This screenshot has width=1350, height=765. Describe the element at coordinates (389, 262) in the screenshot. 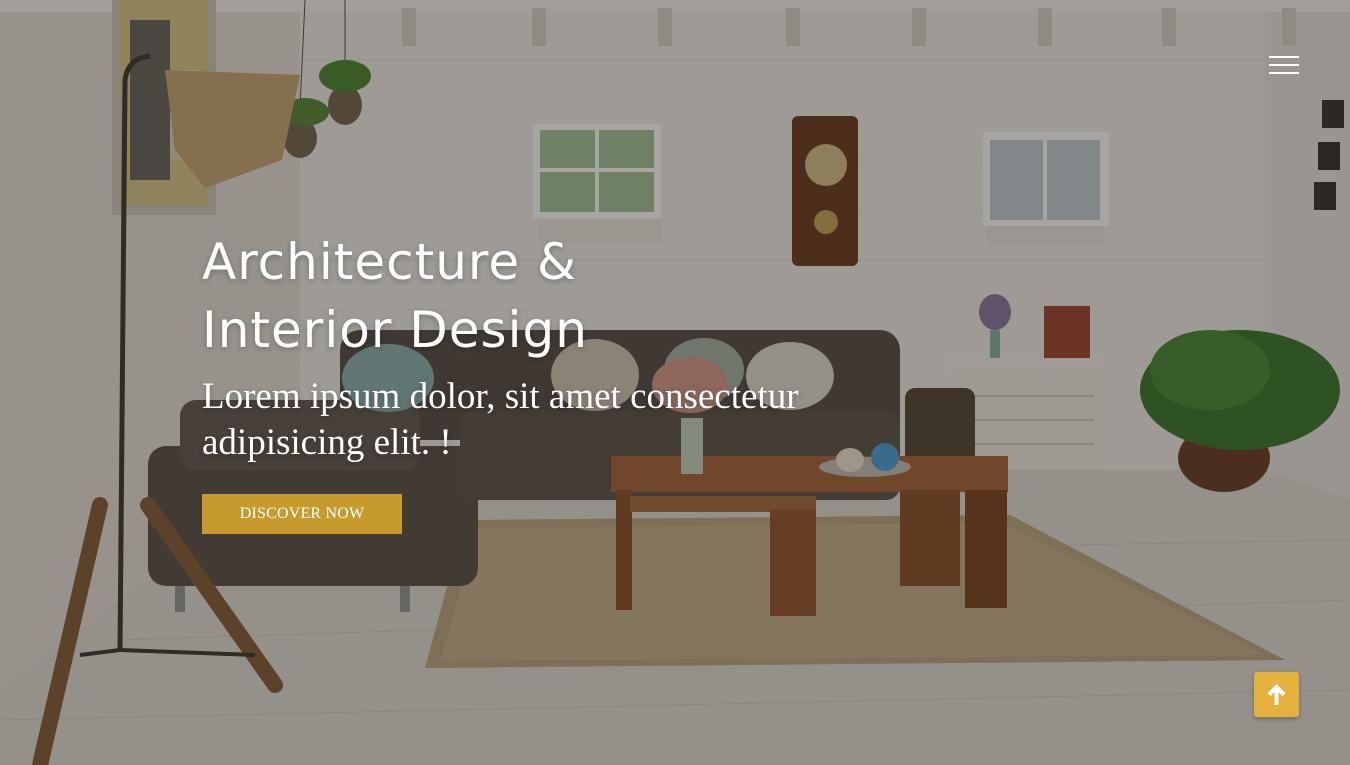

I see `hero-title-line1: Architecture &` at that location.